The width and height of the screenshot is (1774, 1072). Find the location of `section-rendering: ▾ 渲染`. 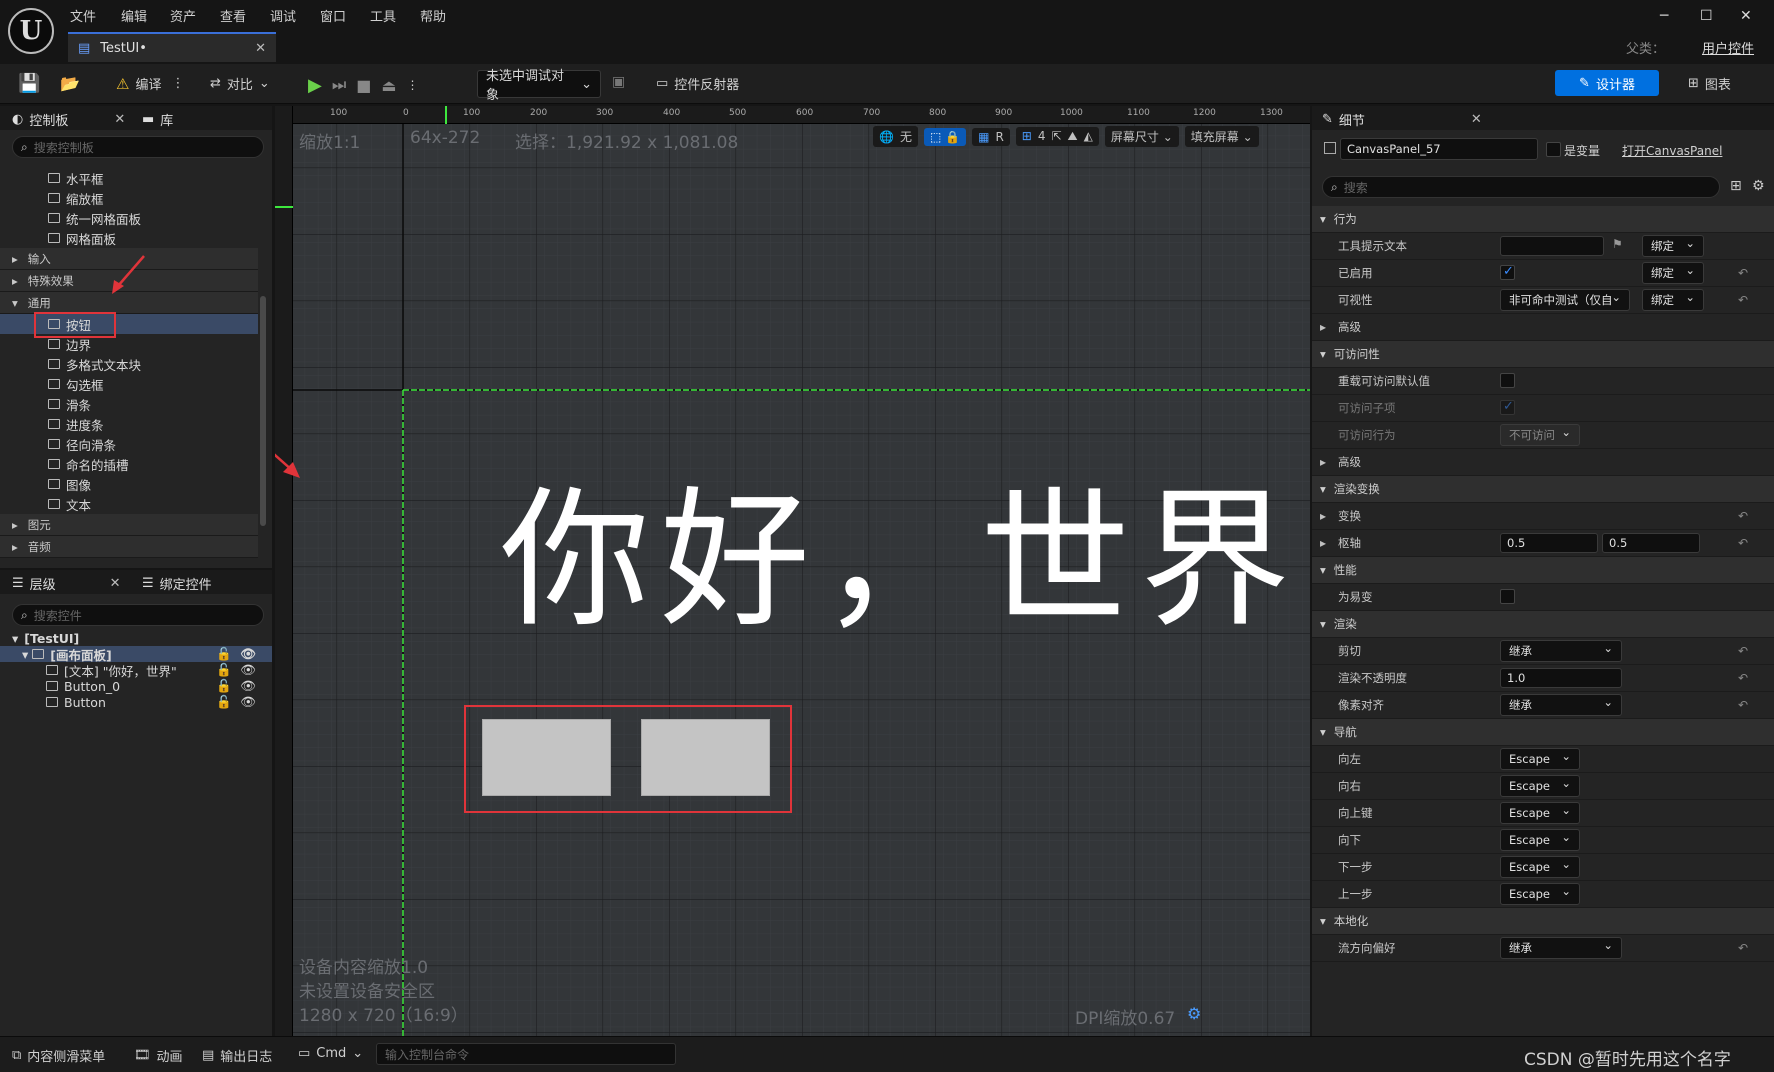

section-rendering: ▾ 渲染 is located at coordinates (1543, 624).